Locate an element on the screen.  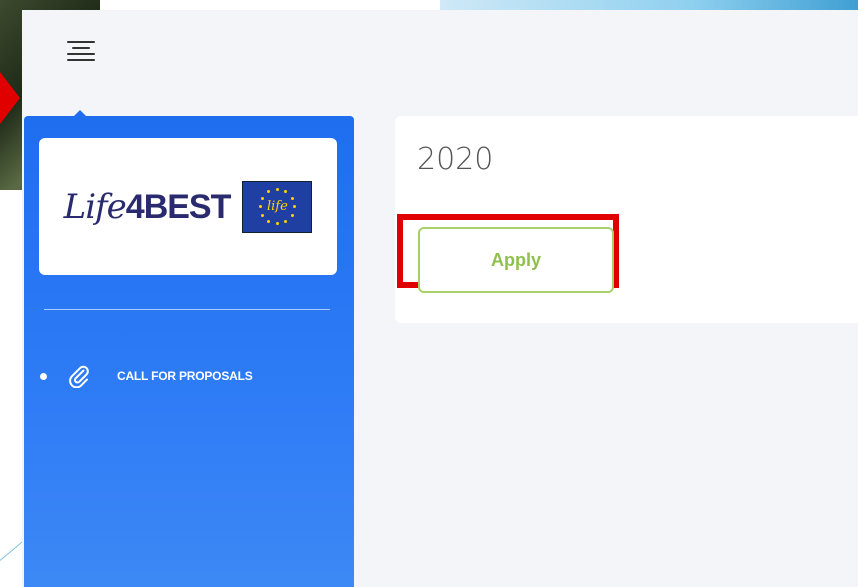
logo-card: Life4BEST life is located at coordinates (188, 206).